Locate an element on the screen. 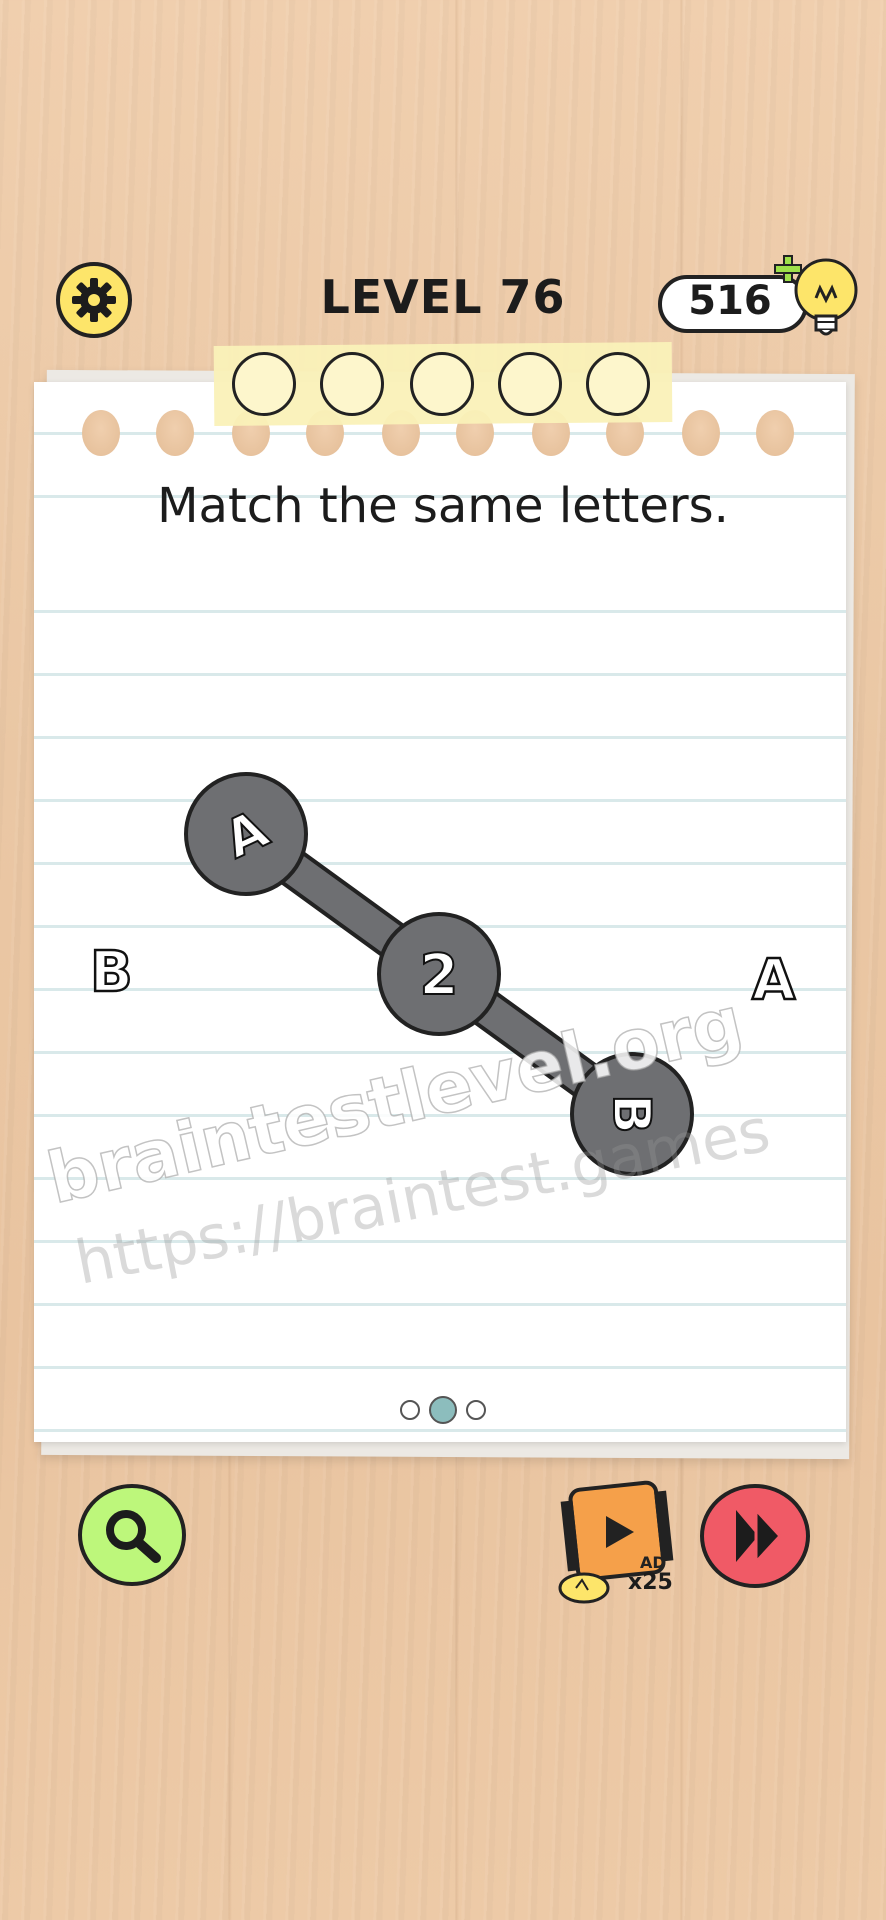 This screenshot has height=1920, width=886. settings-button is located at coordinates (94, 300).